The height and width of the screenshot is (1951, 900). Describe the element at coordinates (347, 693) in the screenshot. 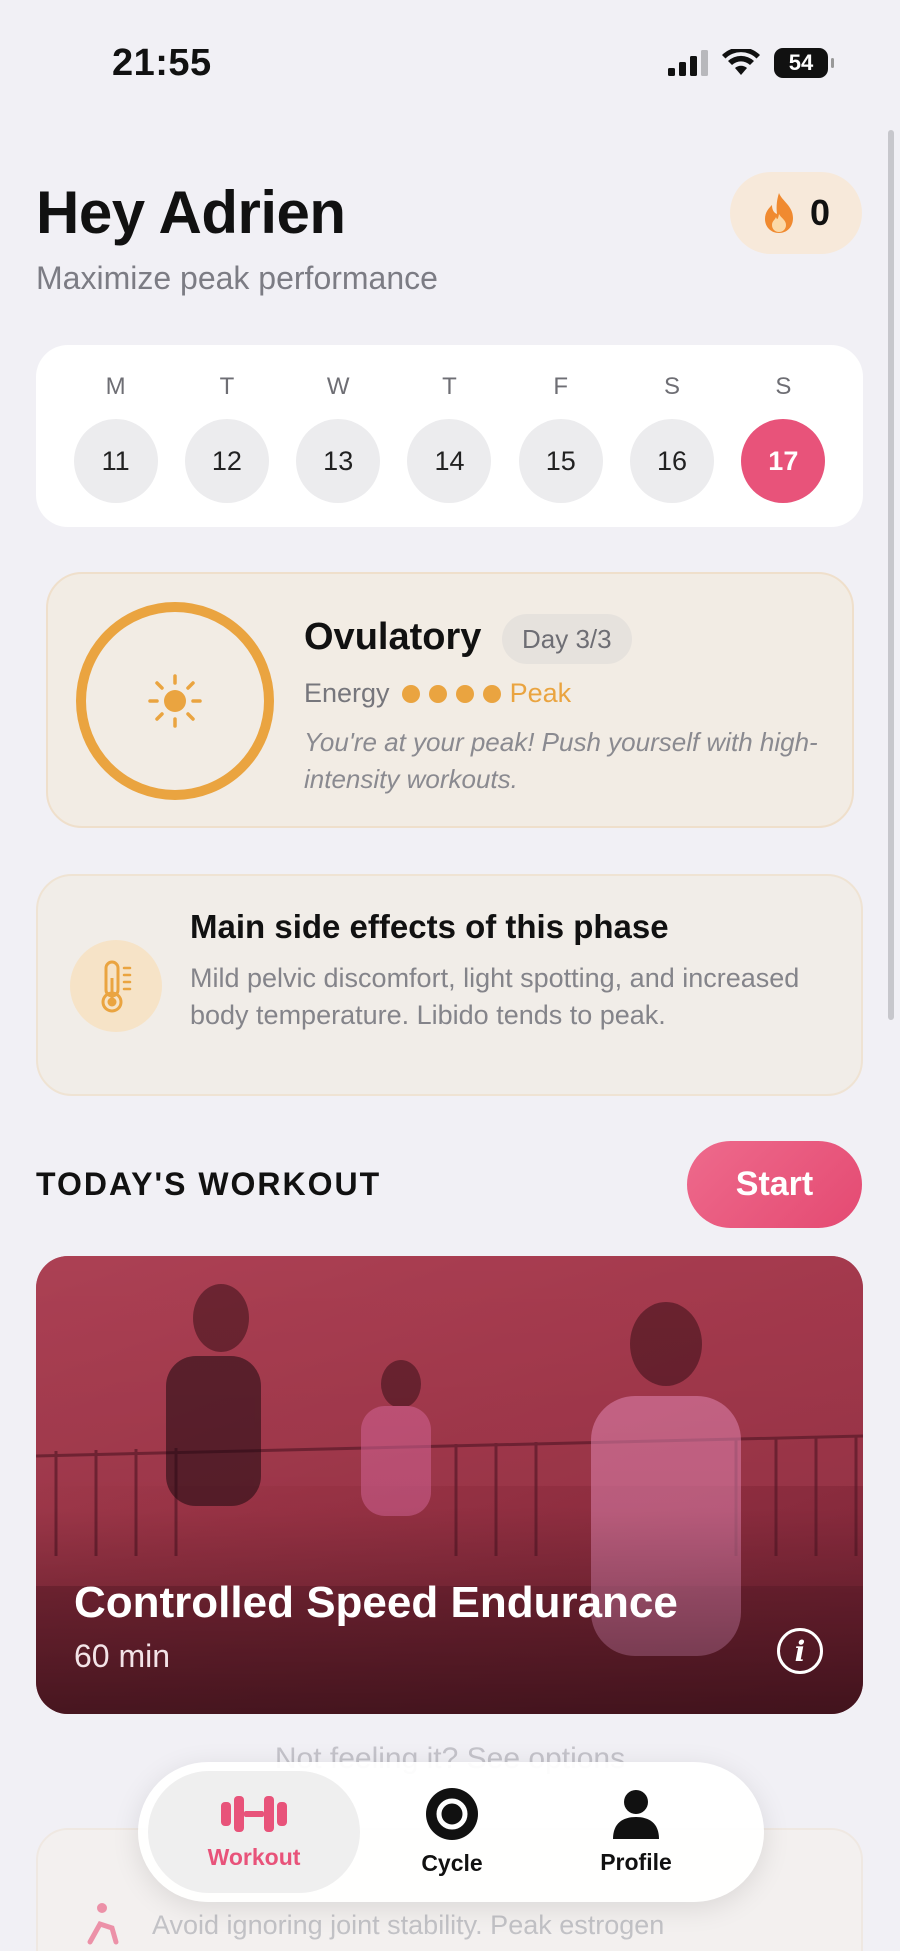

I see `energy-label: Energy` at that location.